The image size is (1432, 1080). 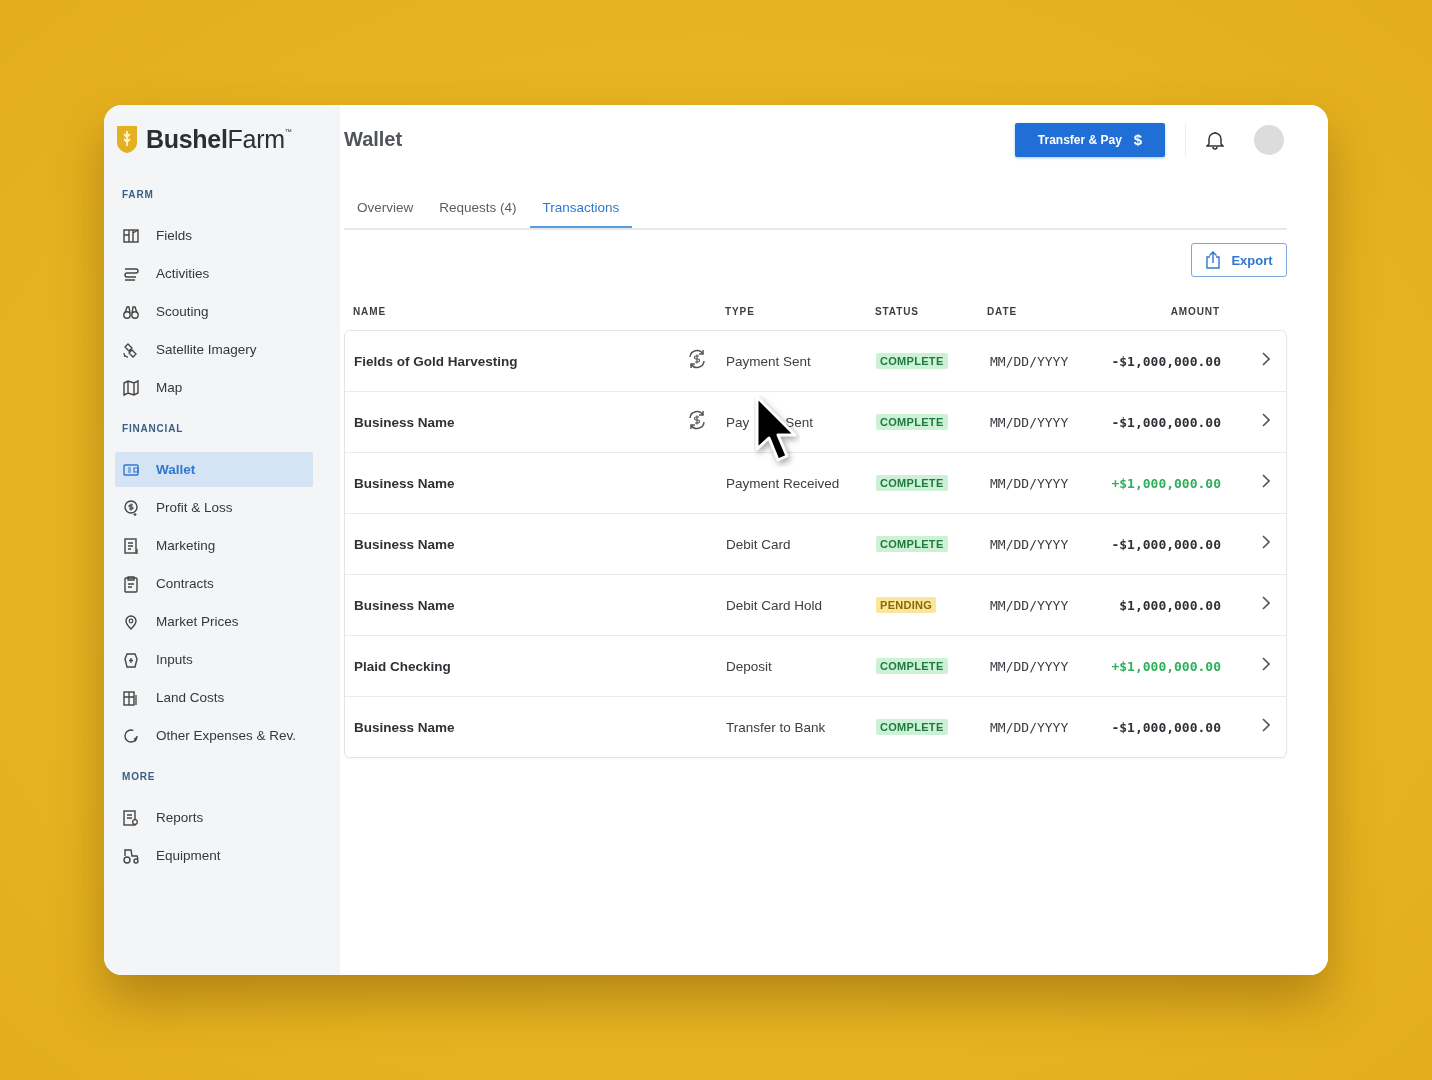 What do you see at coordinates (1002, 311) in the screenshot?
I see `column-header: DATE` at bounding box center [1002, 311].